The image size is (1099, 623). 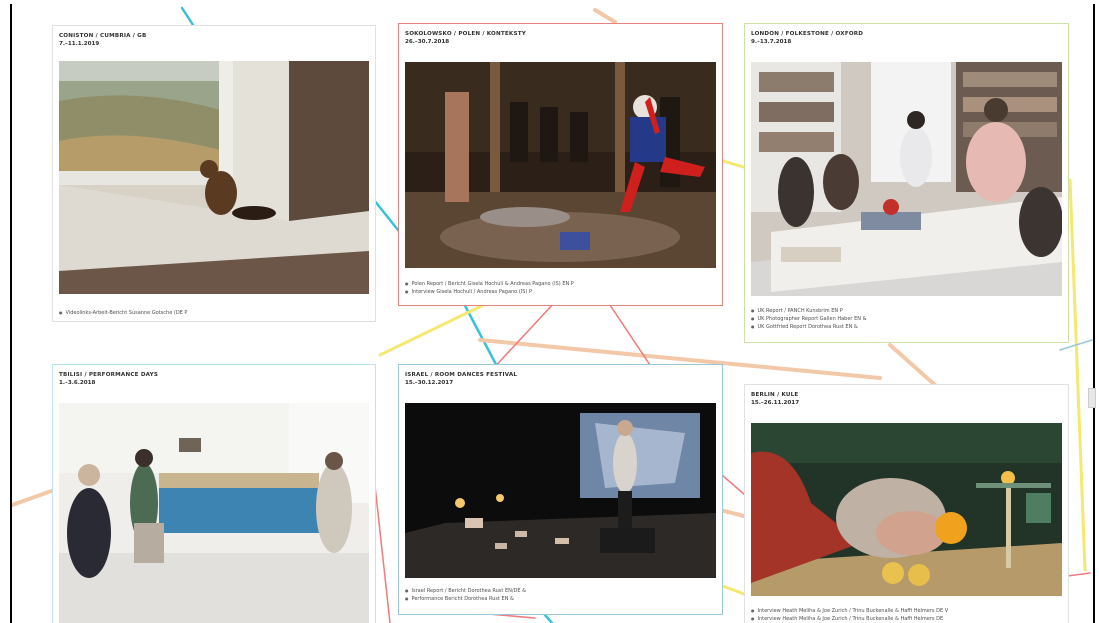 I want to click on performance-photo, so click(x=560, y=165).